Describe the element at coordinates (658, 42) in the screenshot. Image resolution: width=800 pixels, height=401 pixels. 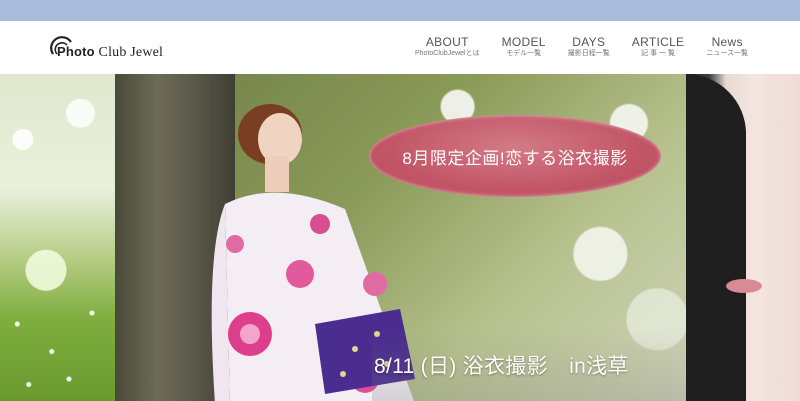
I see `nav-article-label: ARTICLE` at that location.